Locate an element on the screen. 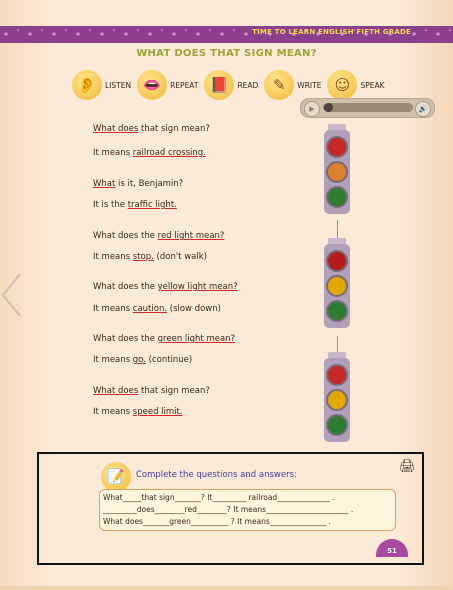 The image size is (453, 590). skill-write: ✎ WRITE is located at coordinates (292, 85).